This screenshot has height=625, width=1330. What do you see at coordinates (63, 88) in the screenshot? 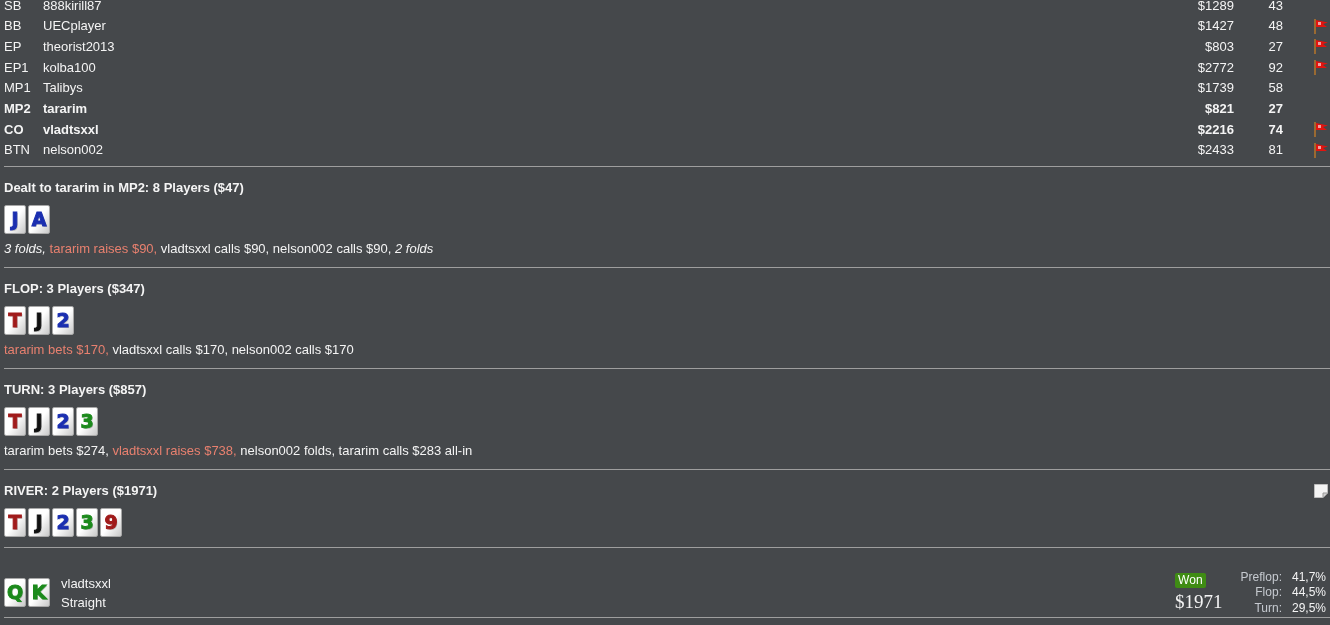
I see `player-name: Talibys` at bounding box center [63, 88].